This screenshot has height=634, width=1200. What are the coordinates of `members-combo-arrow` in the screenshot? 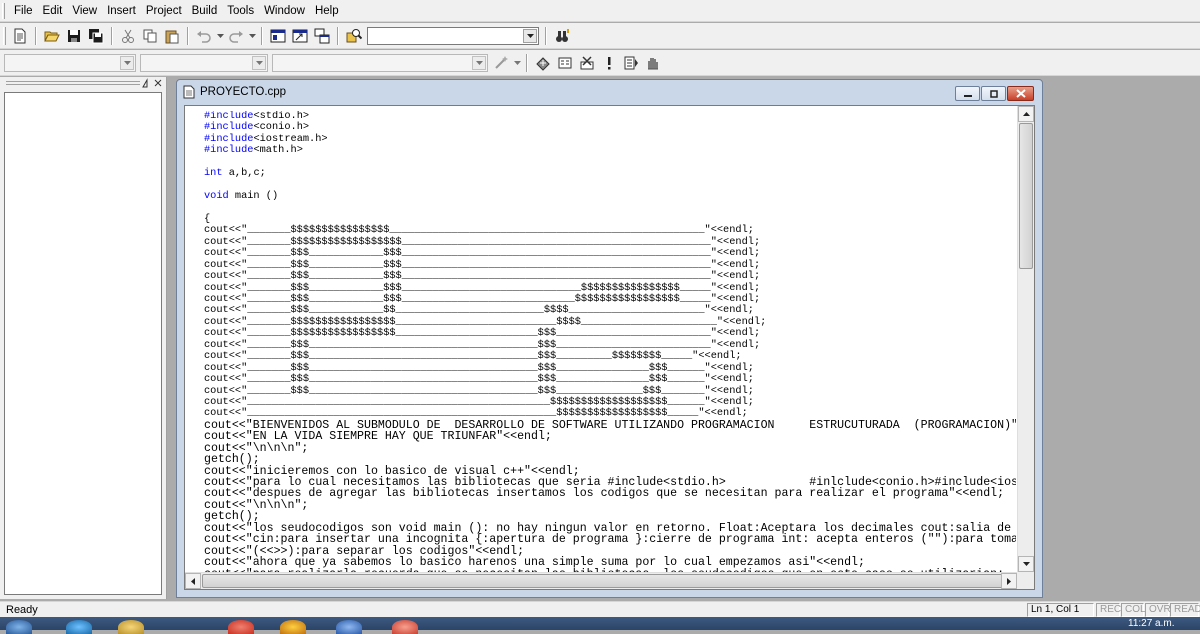 It's located at (479, 62).